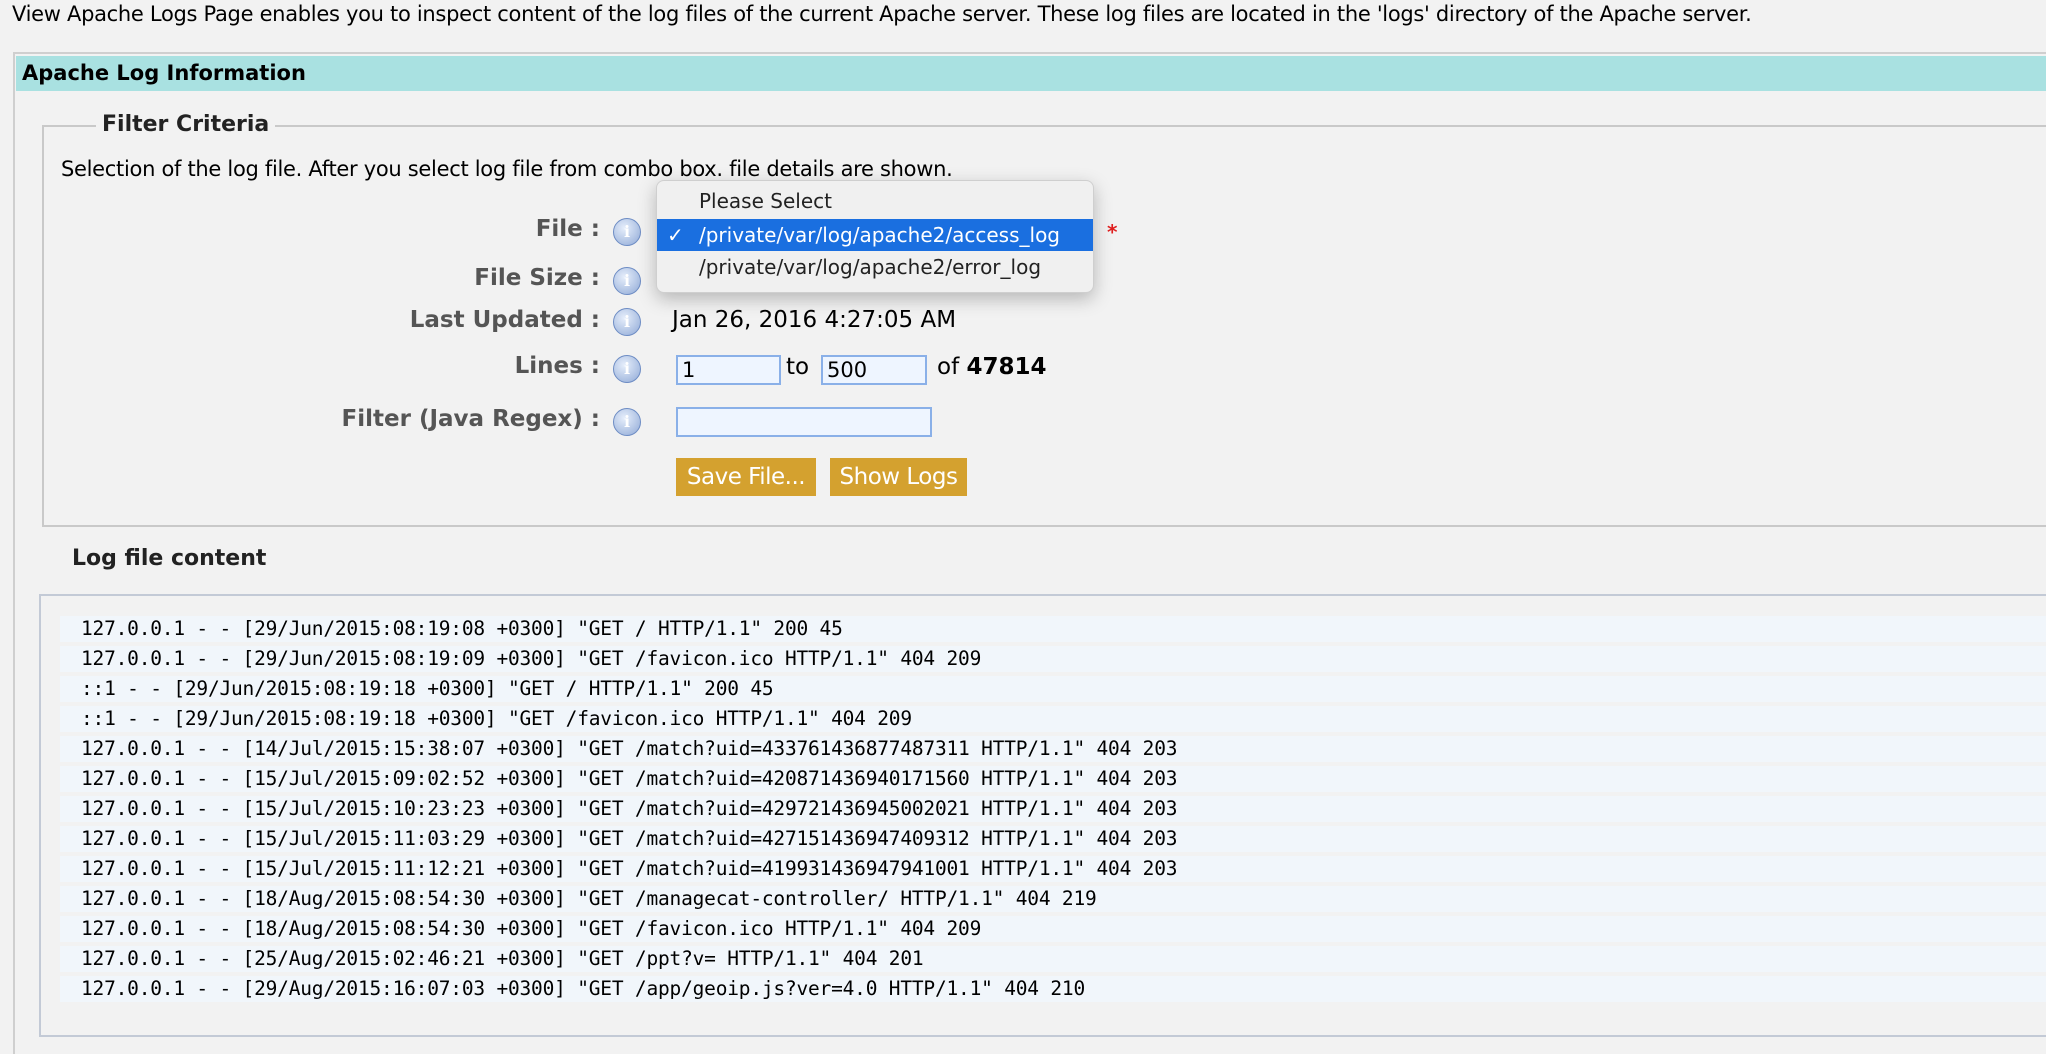  I want to click on regex-label: Filter (Java Regex) :, so click(470, 419).